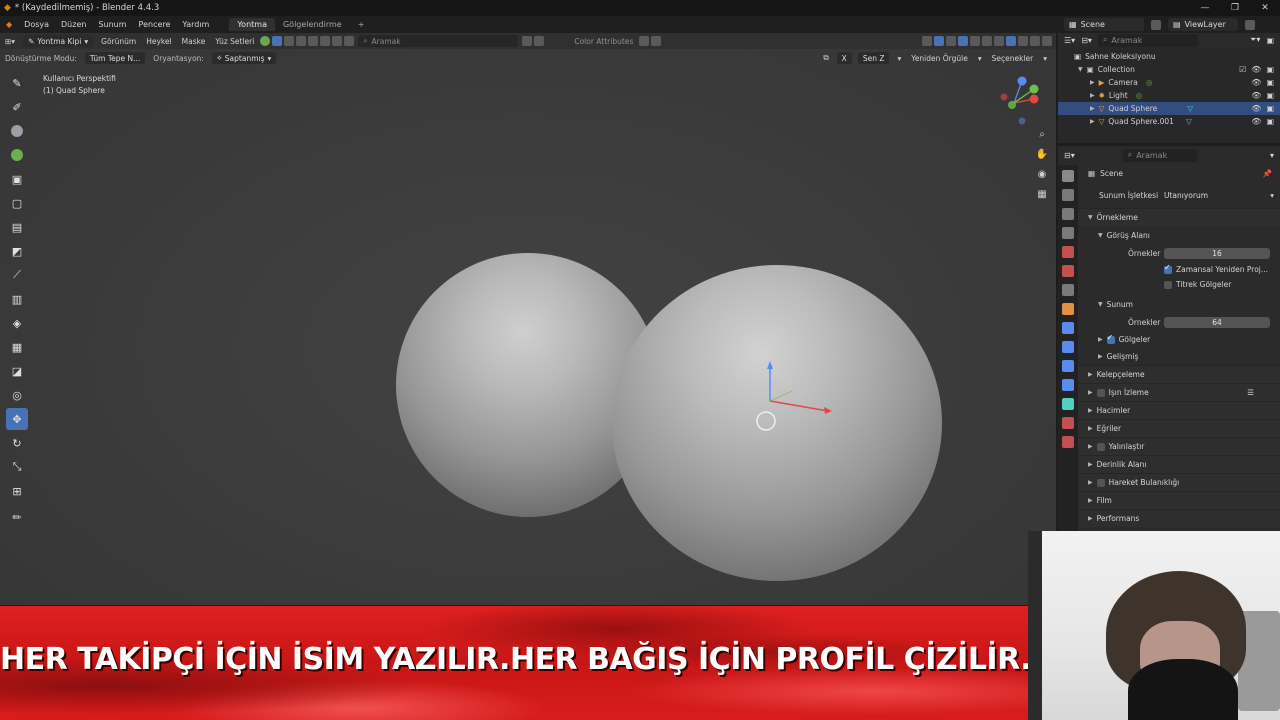  What do you see at coordinates (1168, 268) in the screenshot?
I see `temporal-reprojection-checkbox` at bounding box center [1168, 268].